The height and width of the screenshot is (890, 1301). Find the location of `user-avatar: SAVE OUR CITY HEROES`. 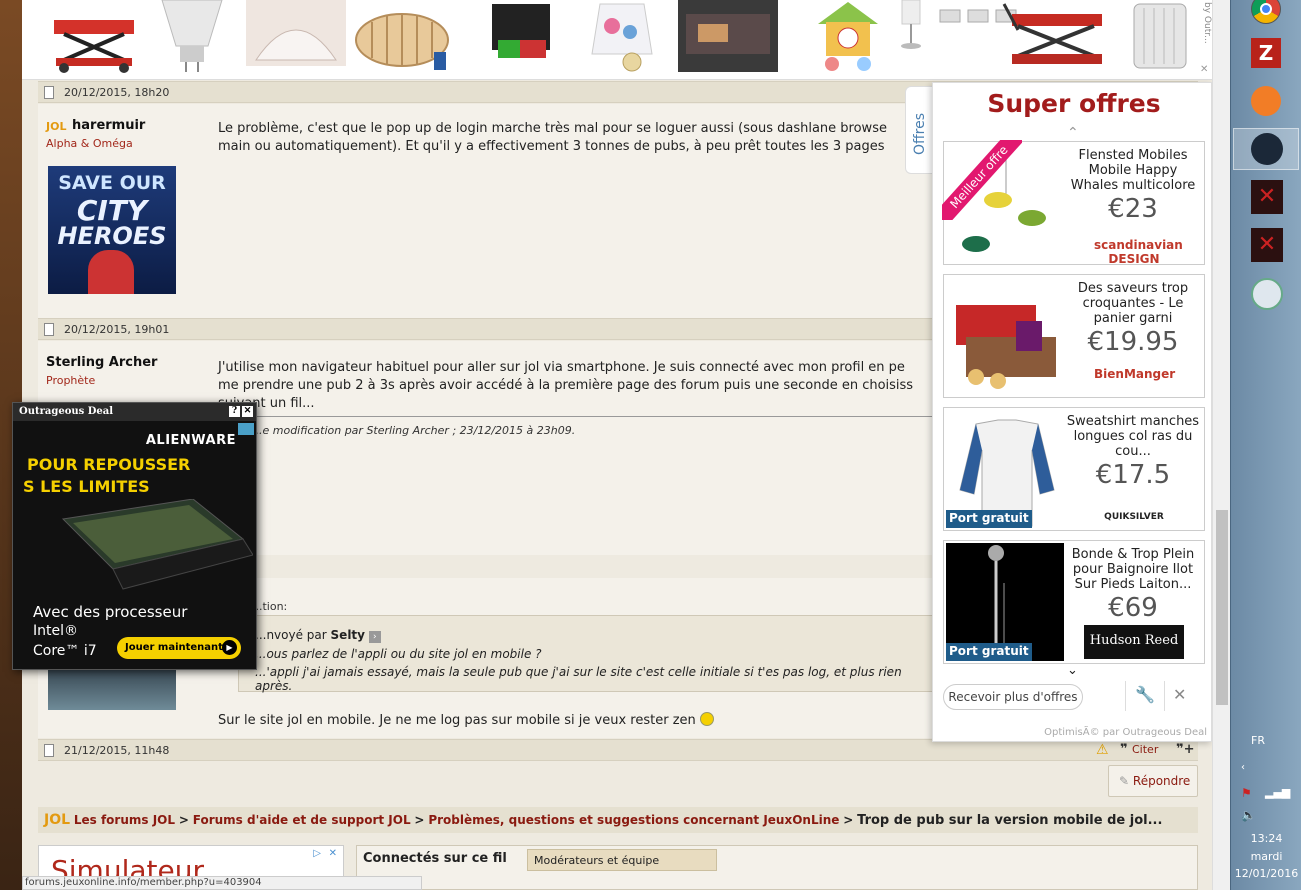

user-avatar: SAVE OUR CITY HEROES is located at coordinates (112, 230).